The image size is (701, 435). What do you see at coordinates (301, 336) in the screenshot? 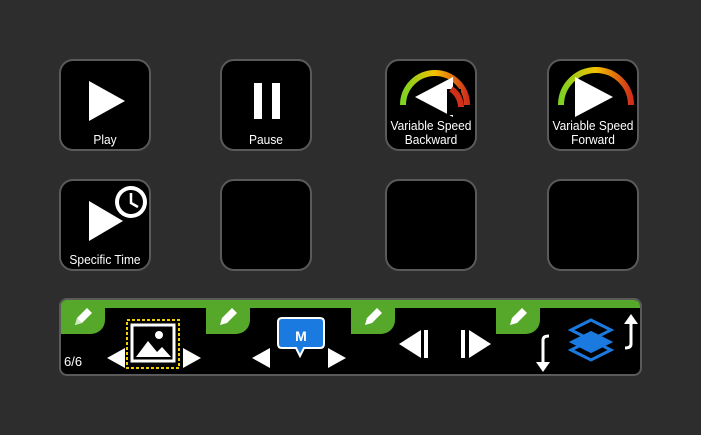
I see `marker-badge-text: M` at bounding box center [301, 336].